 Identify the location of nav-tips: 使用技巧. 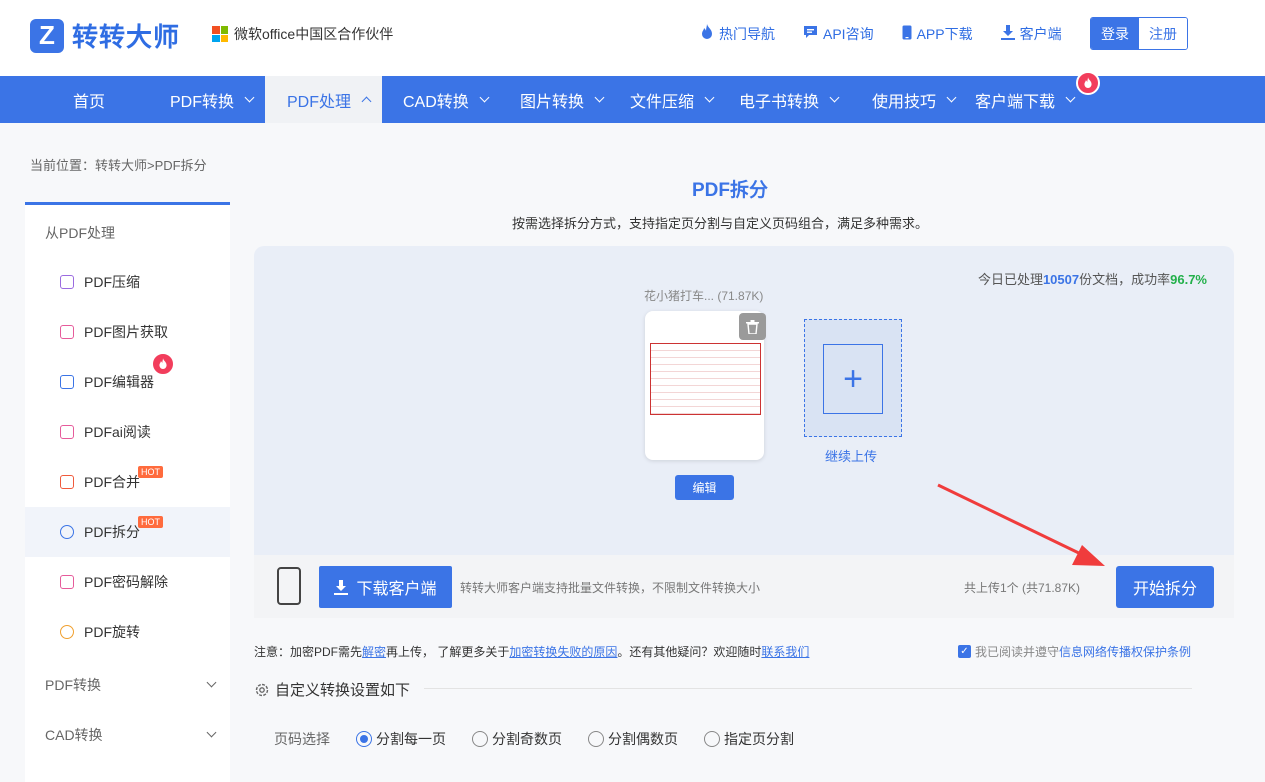
(914, 99).